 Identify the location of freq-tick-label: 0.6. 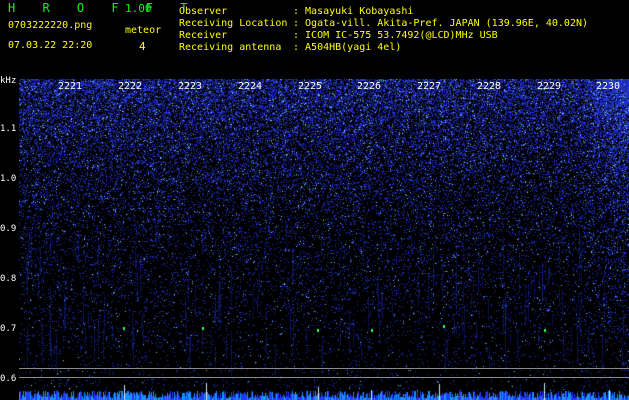
(8, 379).